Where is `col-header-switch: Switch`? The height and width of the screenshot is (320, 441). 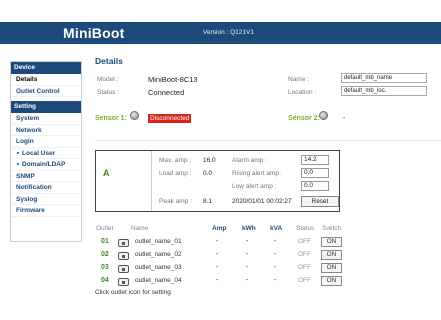 col-header-switch: Switch is located at coordinates (332, 228).